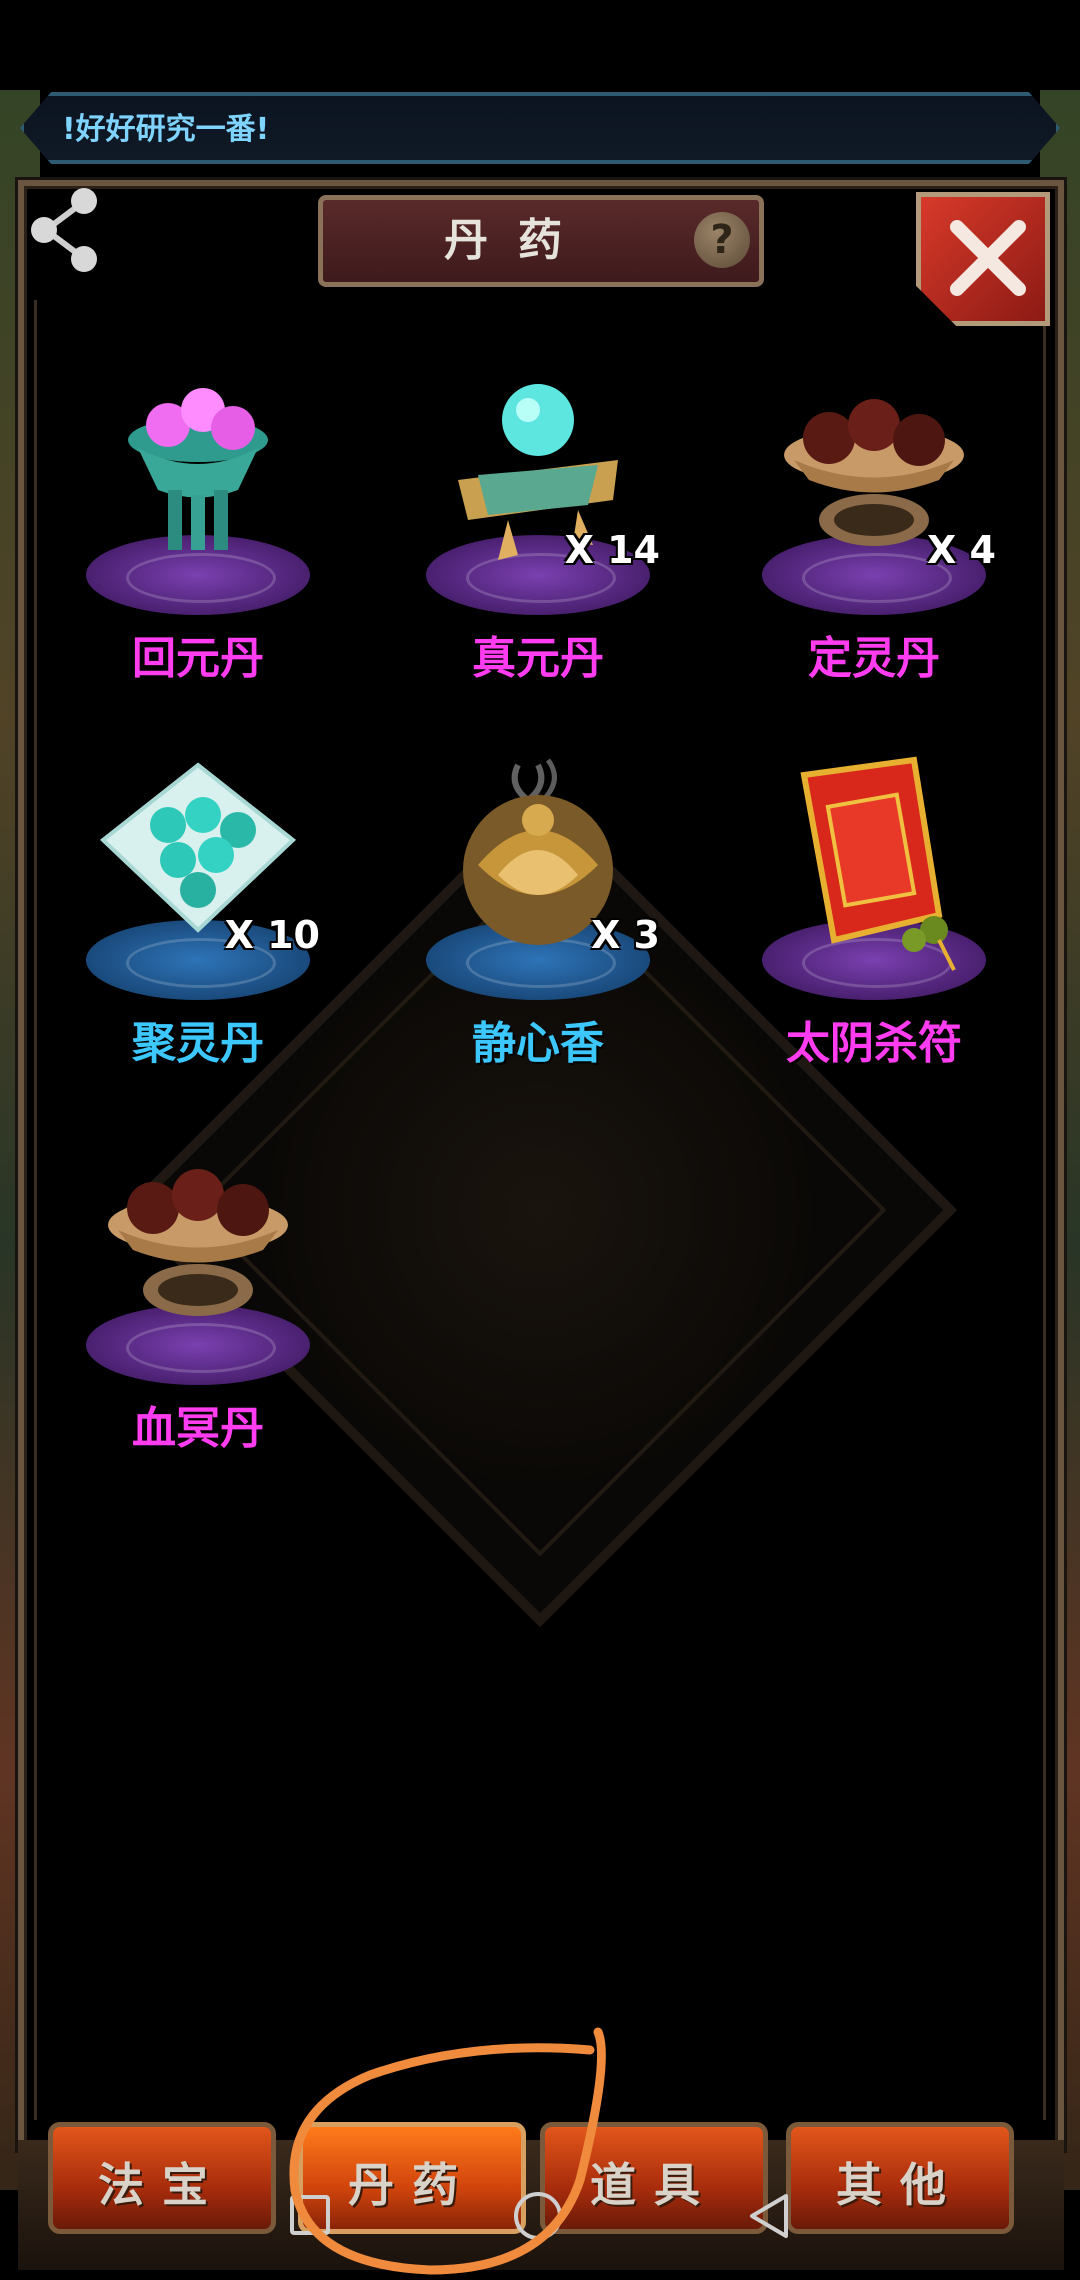 This screenshot has height=2280, width=1080. What do you see at coordinates (538, 935) in the screenshot?
I see `item-slot: X 3 静心香` at bounding box center [538, 935].